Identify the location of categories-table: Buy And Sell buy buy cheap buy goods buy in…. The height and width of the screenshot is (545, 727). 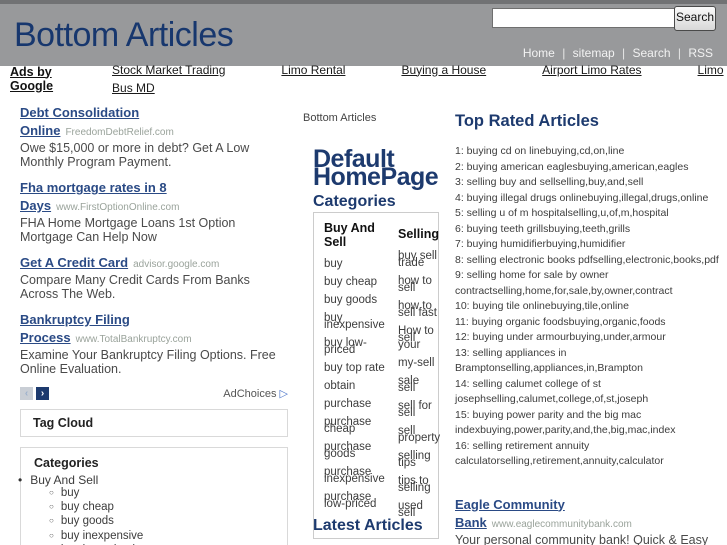
(376, 375).